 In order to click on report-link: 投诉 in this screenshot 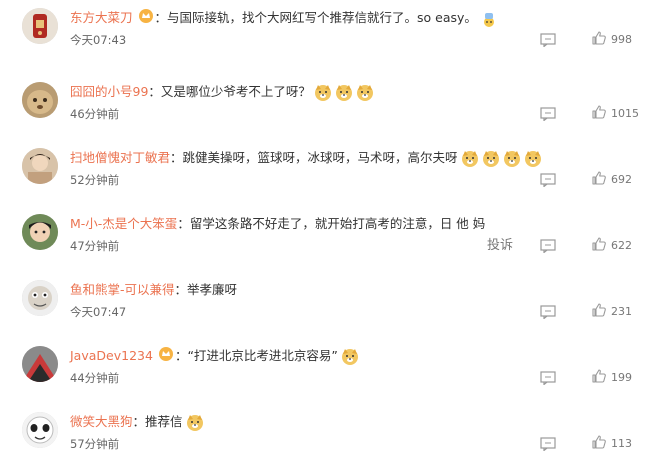, I will do `click(500, 243)`.